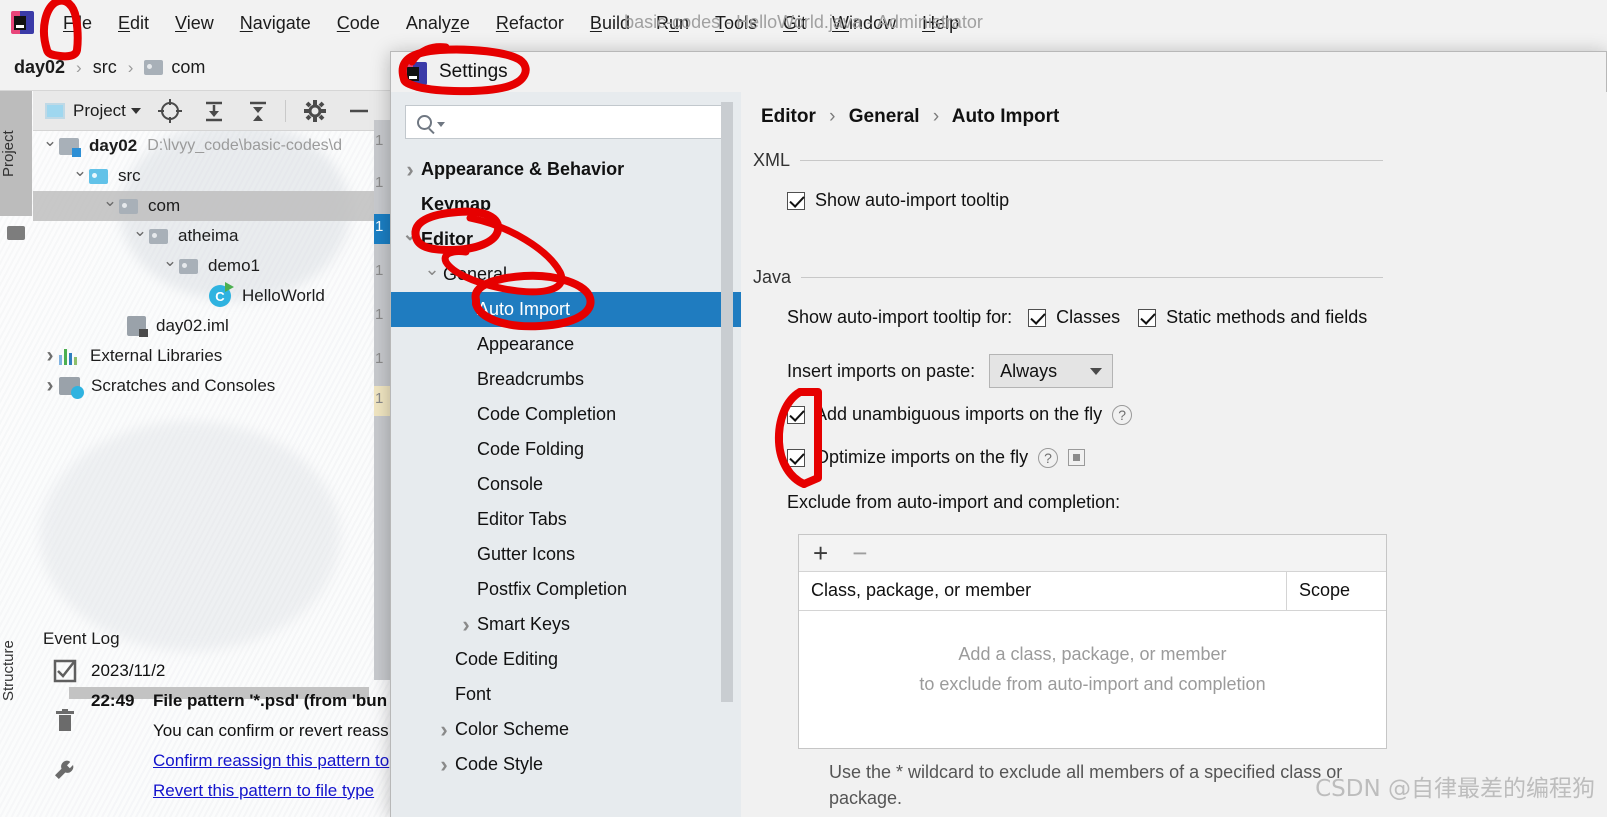 Image resolution: width=1607 pixels, height=817 pixels. Describe the element at coordinates (859, 553) in the screenshot. I see `remove-button: −` at that location.